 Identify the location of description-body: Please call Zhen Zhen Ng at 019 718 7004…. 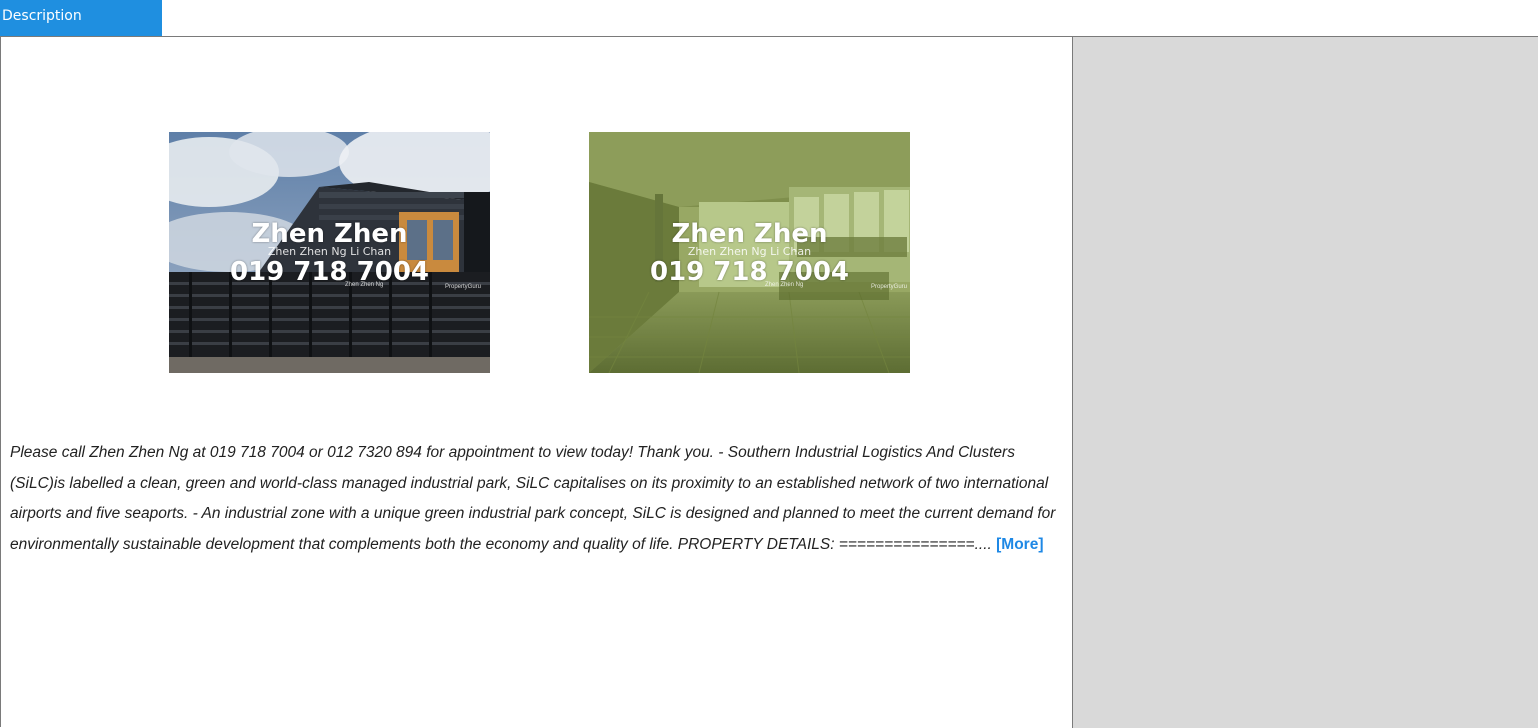
(533, 498).